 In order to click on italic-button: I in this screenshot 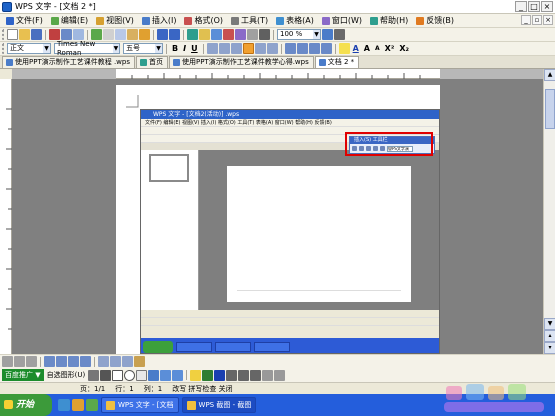, I will do `click(184, 48)`.